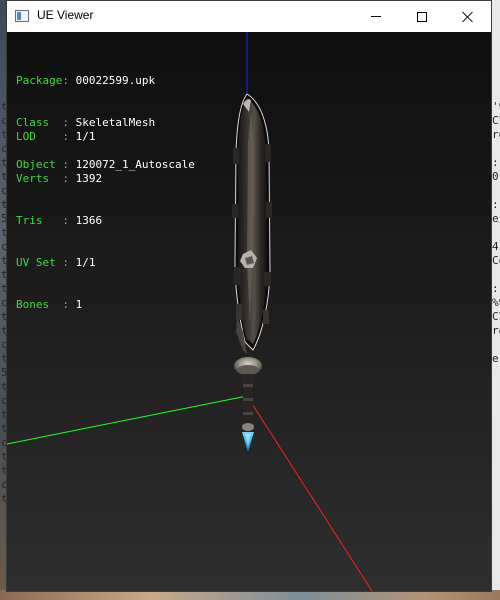  Describe the element at coordinates (127, 420) in the screenshot. I see `y-axis-line` at that location.